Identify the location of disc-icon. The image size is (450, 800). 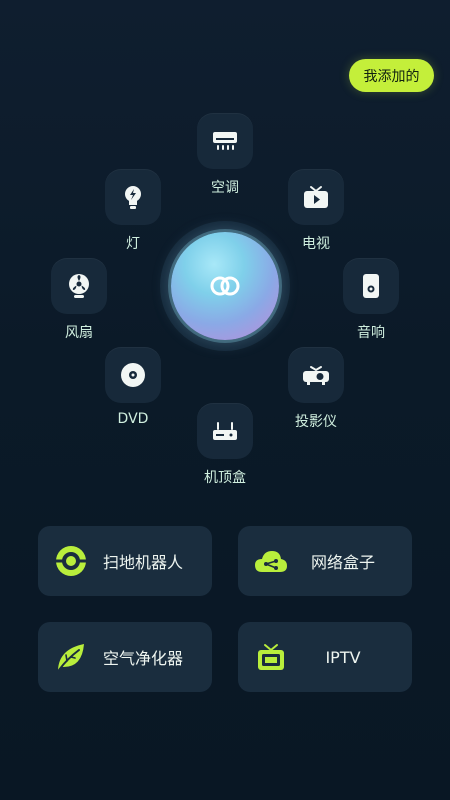
(133, 375).